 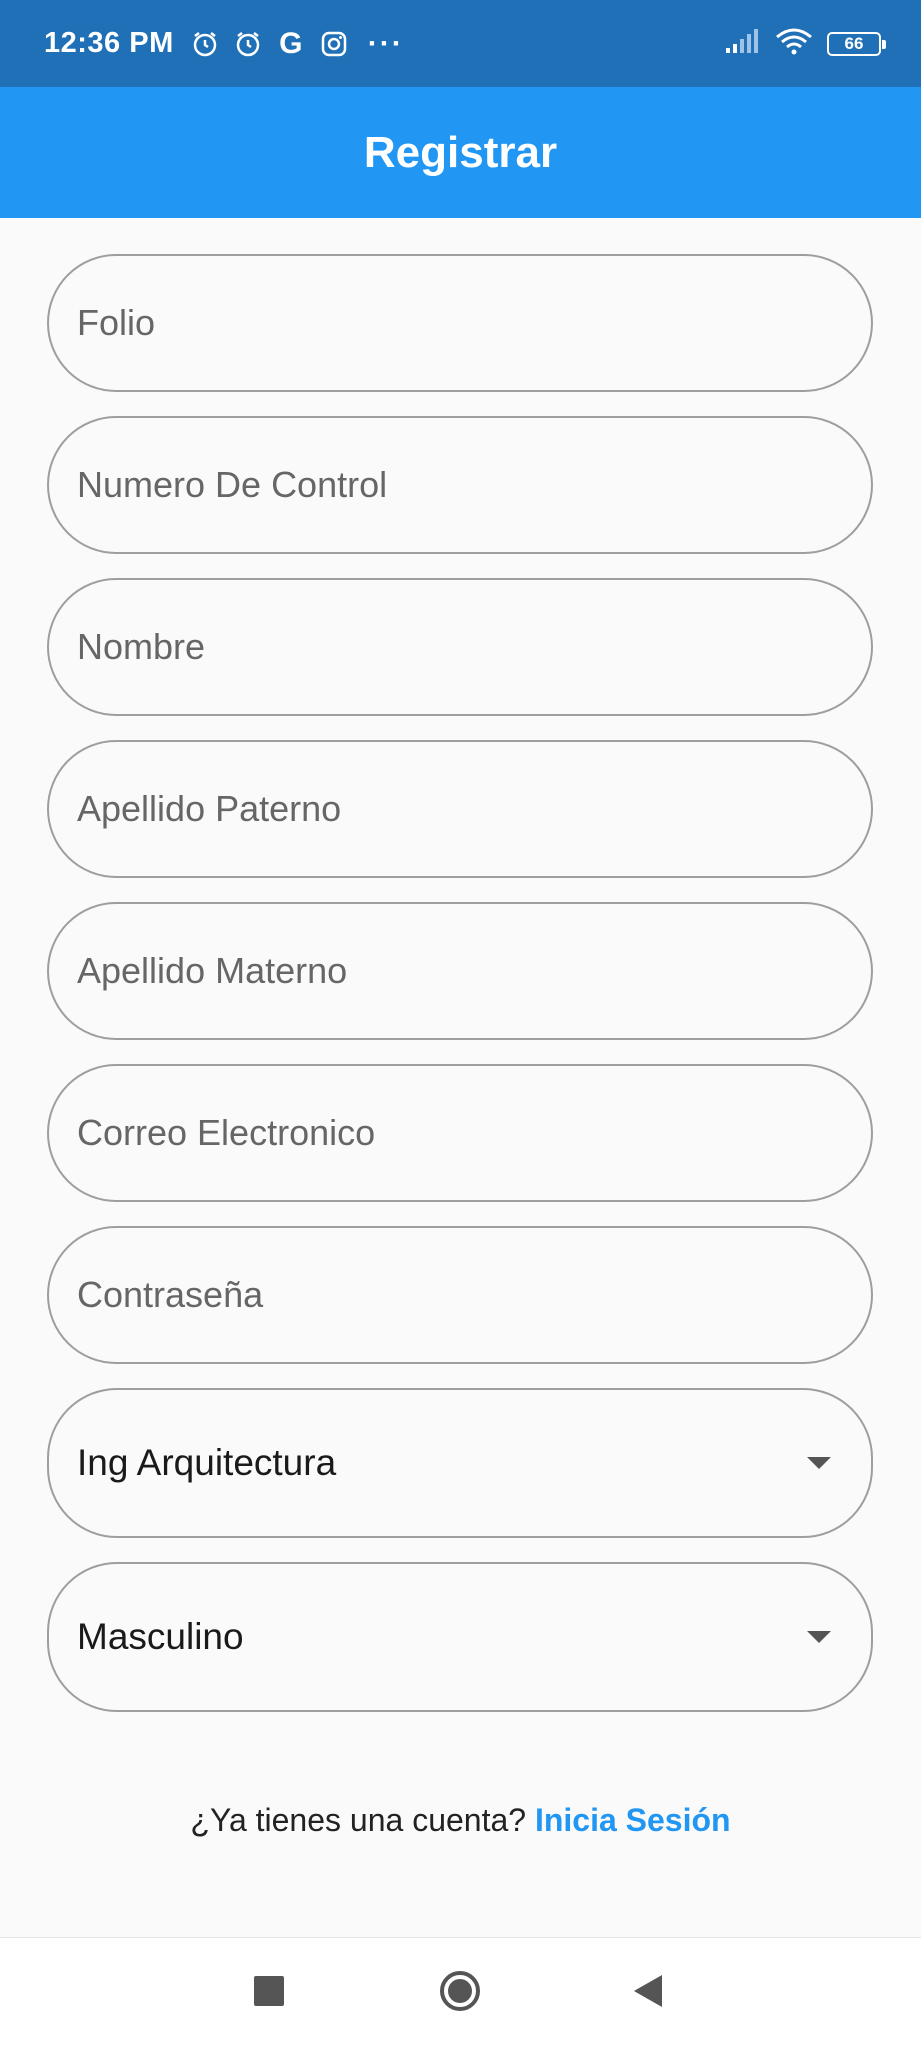 I want to click on status-notification-icons: G ···, so click(x=297, y=44).